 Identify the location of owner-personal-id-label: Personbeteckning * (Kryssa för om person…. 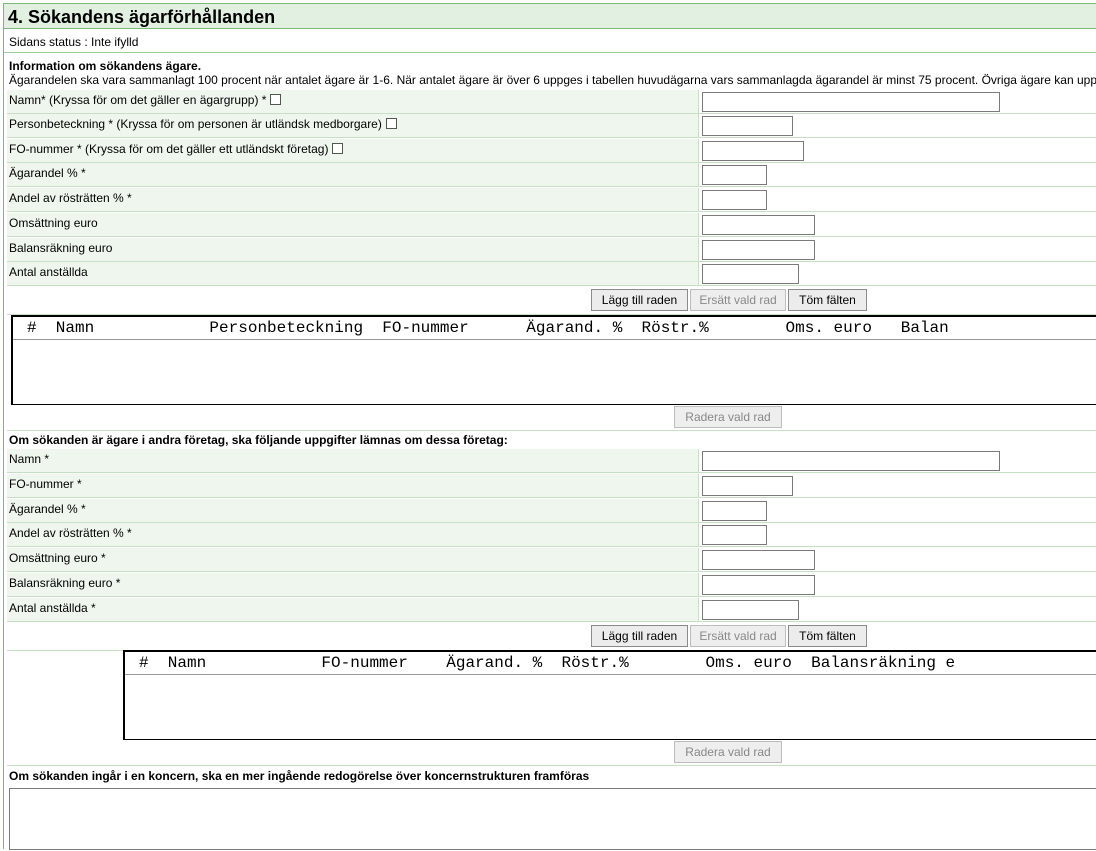
(195, 124).